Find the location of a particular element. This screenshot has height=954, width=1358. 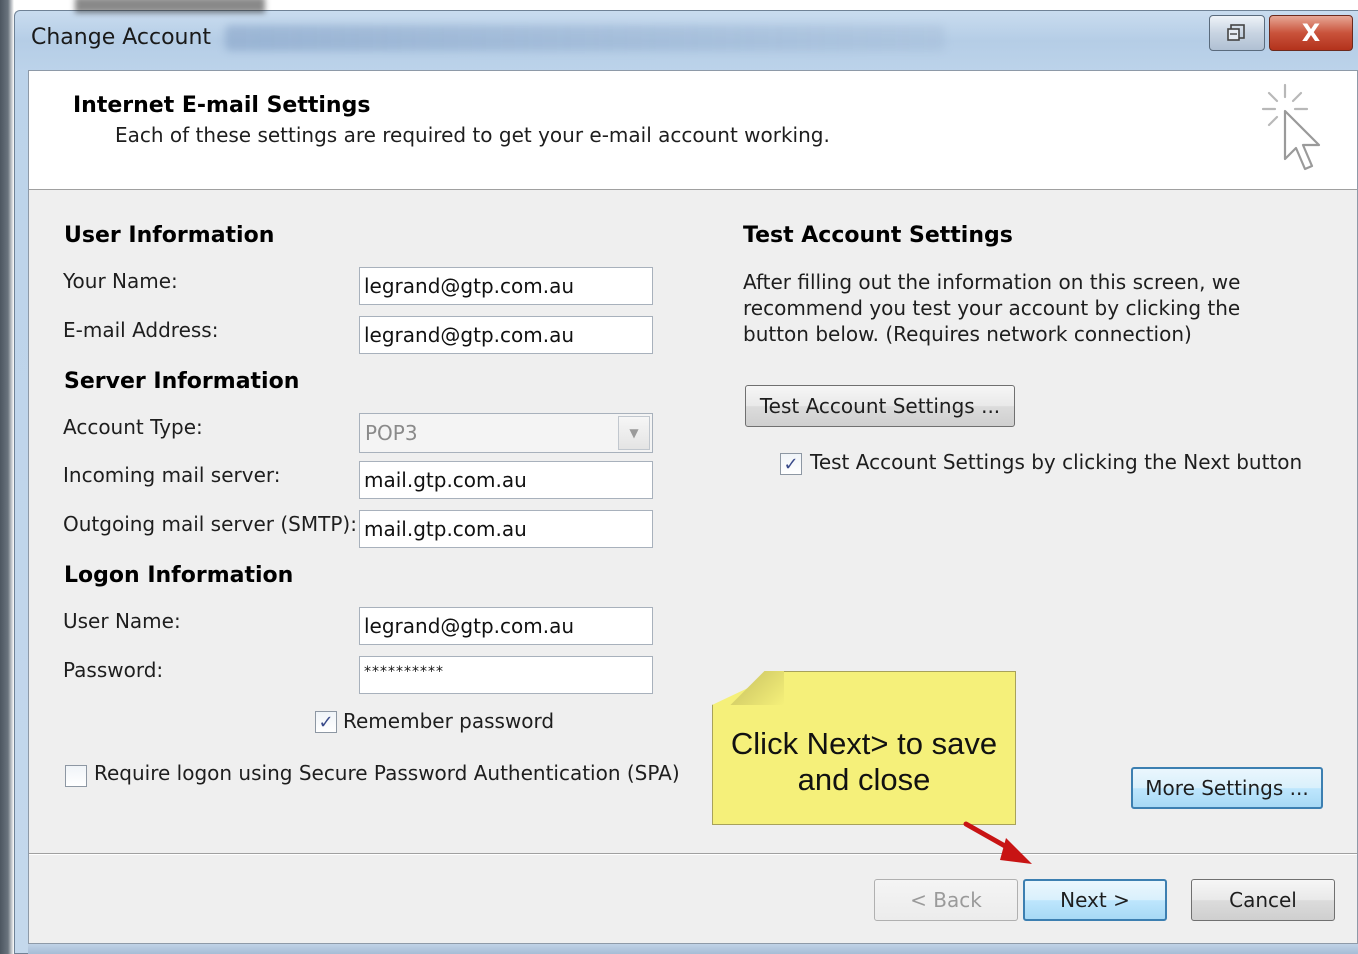

remember-password-checkbox: ✓ is located at coordinates (326, 722).